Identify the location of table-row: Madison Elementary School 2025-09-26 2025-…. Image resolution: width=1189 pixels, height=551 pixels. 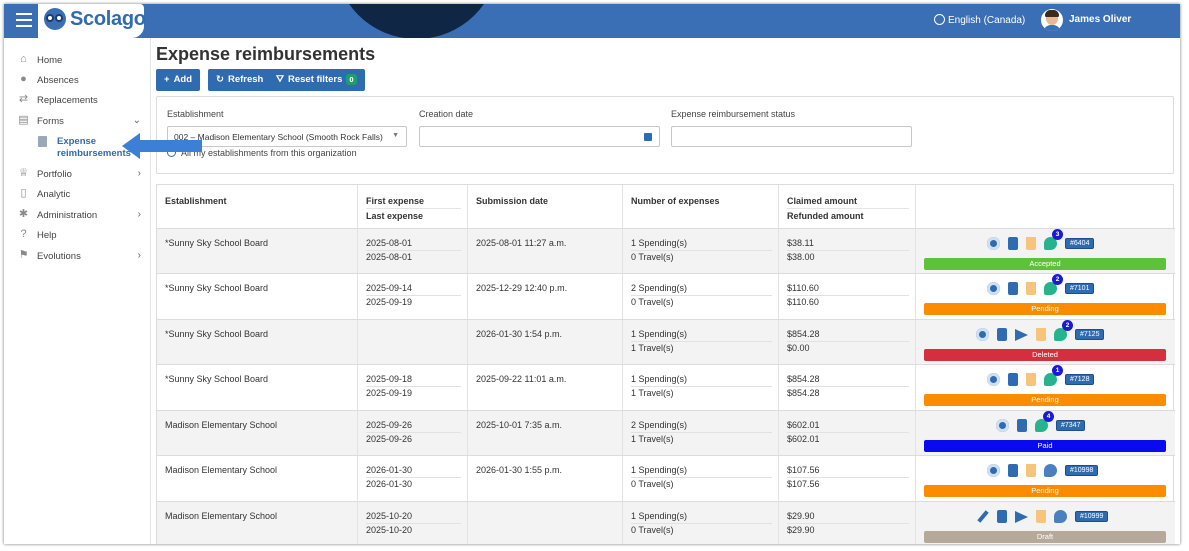
(666, 433).